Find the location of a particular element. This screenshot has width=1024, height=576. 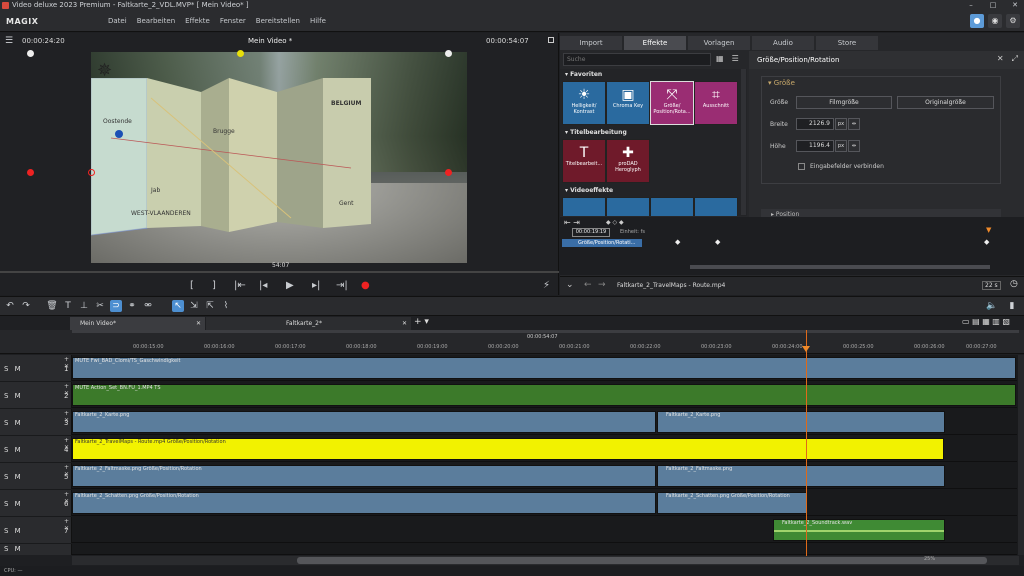

record-icon: ● is located at coordinates (365, 285).